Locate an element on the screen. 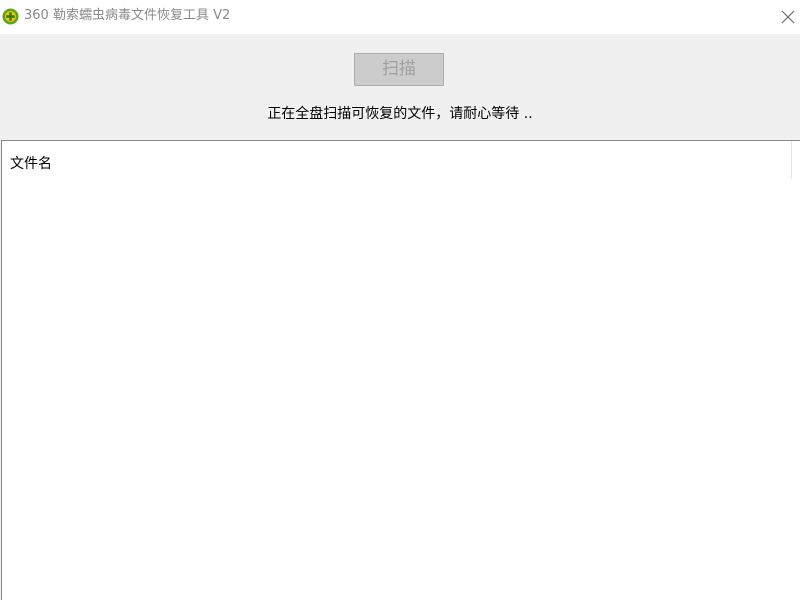 The image size is (800, 600). 360-logo-icon is located at coordinates (10, 16).